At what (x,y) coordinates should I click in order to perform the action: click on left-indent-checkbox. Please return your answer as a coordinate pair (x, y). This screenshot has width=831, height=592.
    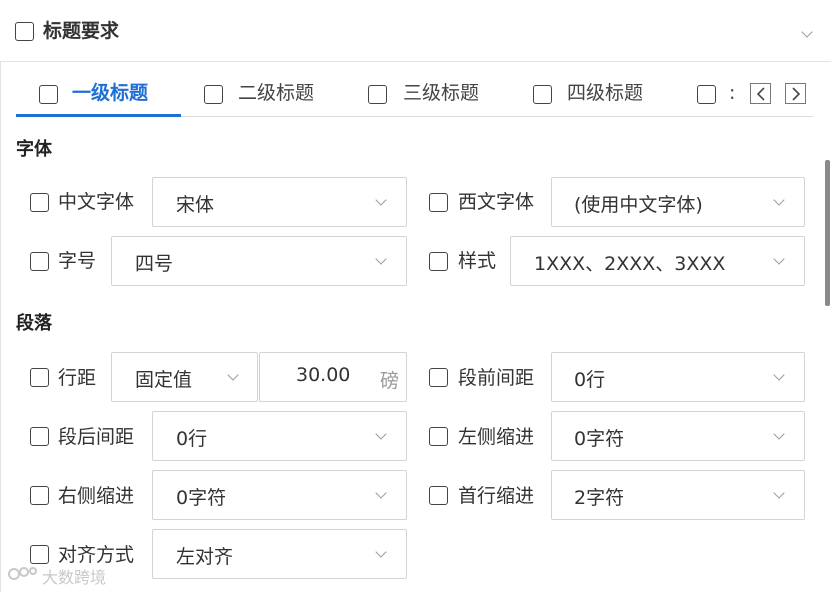
    Looking at the image, I should click on (438, 436).